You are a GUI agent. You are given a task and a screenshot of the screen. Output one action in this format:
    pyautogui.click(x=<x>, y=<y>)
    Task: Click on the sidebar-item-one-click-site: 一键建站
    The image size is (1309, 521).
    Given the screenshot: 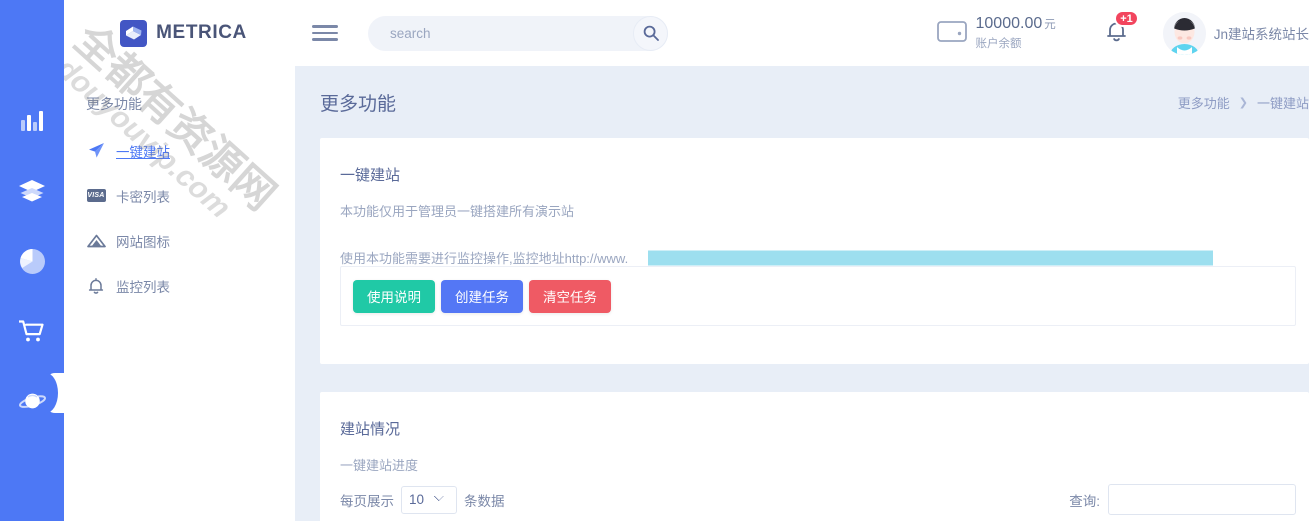 What is the action you would take?
    pyautogui.click(x=179, y=150)
    